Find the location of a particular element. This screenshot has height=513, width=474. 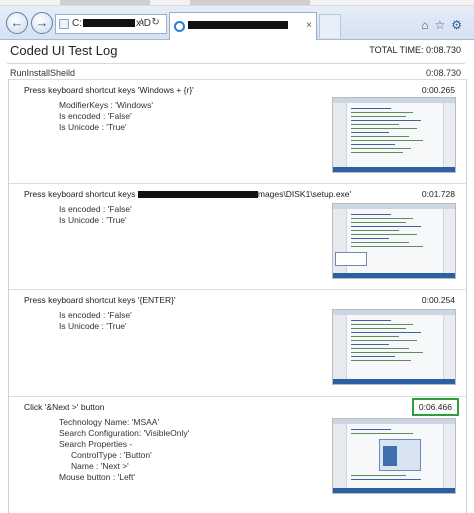

step-title: Press keyboard shortcut keys '{ENTER}' is located at coordinates (100, 300).